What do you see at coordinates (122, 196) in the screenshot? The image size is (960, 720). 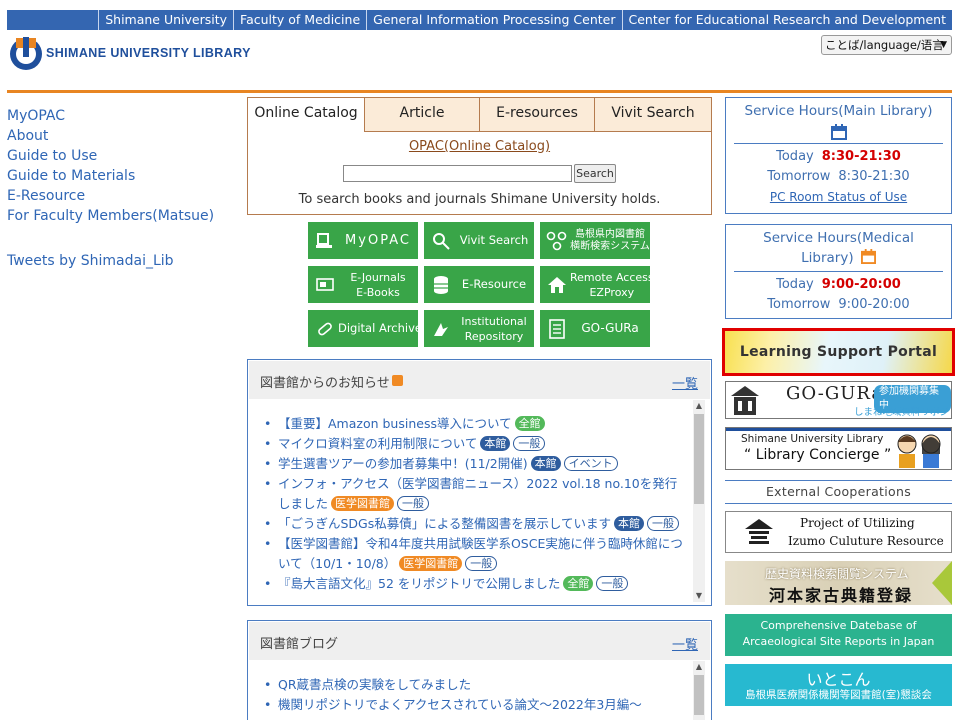 I see `sidebar-item-e-resource: E-Resource` at bounding box center [122, 196].